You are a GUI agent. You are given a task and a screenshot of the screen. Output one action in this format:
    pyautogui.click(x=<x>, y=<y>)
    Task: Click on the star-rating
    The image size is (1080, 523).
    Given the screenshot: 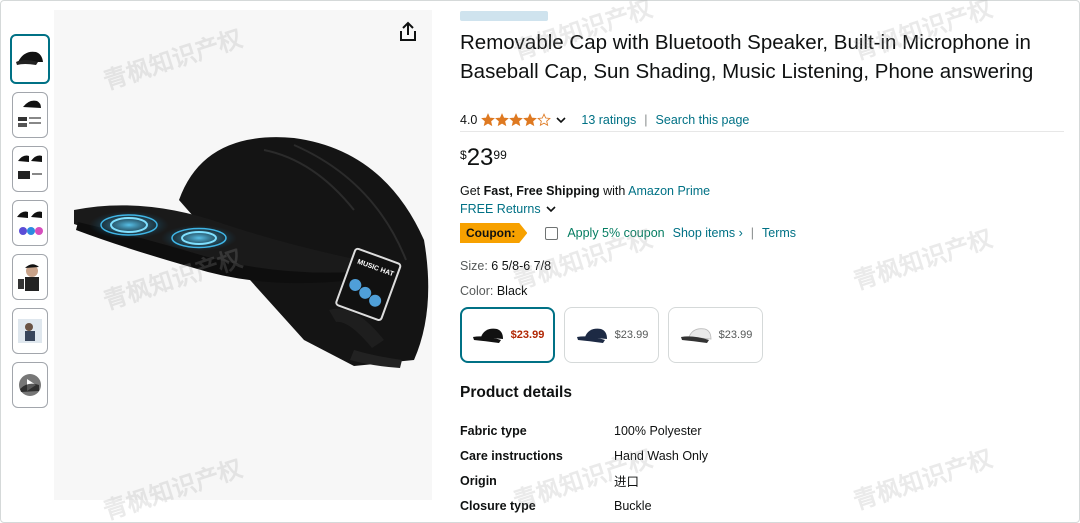 What is the action you would take?
    pyautogui.click(x=516, y=120)
    